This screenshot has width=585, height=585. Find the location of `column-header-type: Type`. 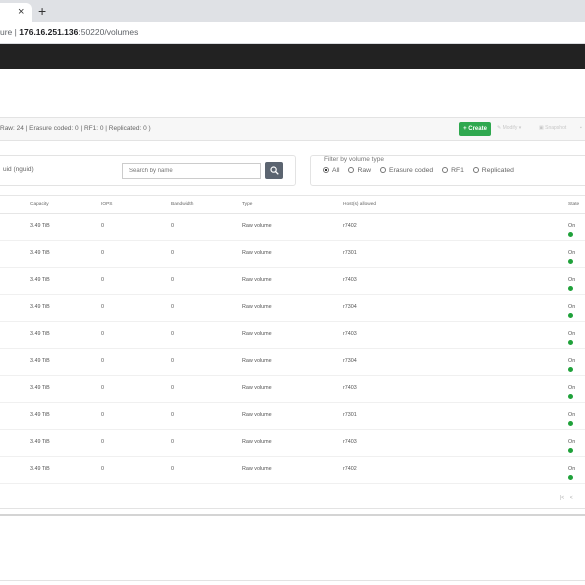

column-header-type: Type is located at coordinates (247, 204).